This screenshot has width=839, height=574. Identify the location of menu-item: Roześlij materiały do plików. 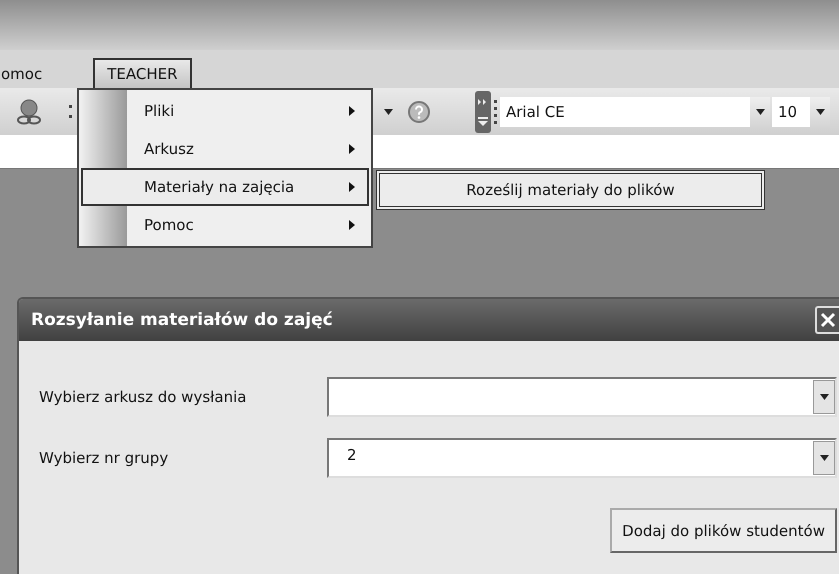
(570, 190).